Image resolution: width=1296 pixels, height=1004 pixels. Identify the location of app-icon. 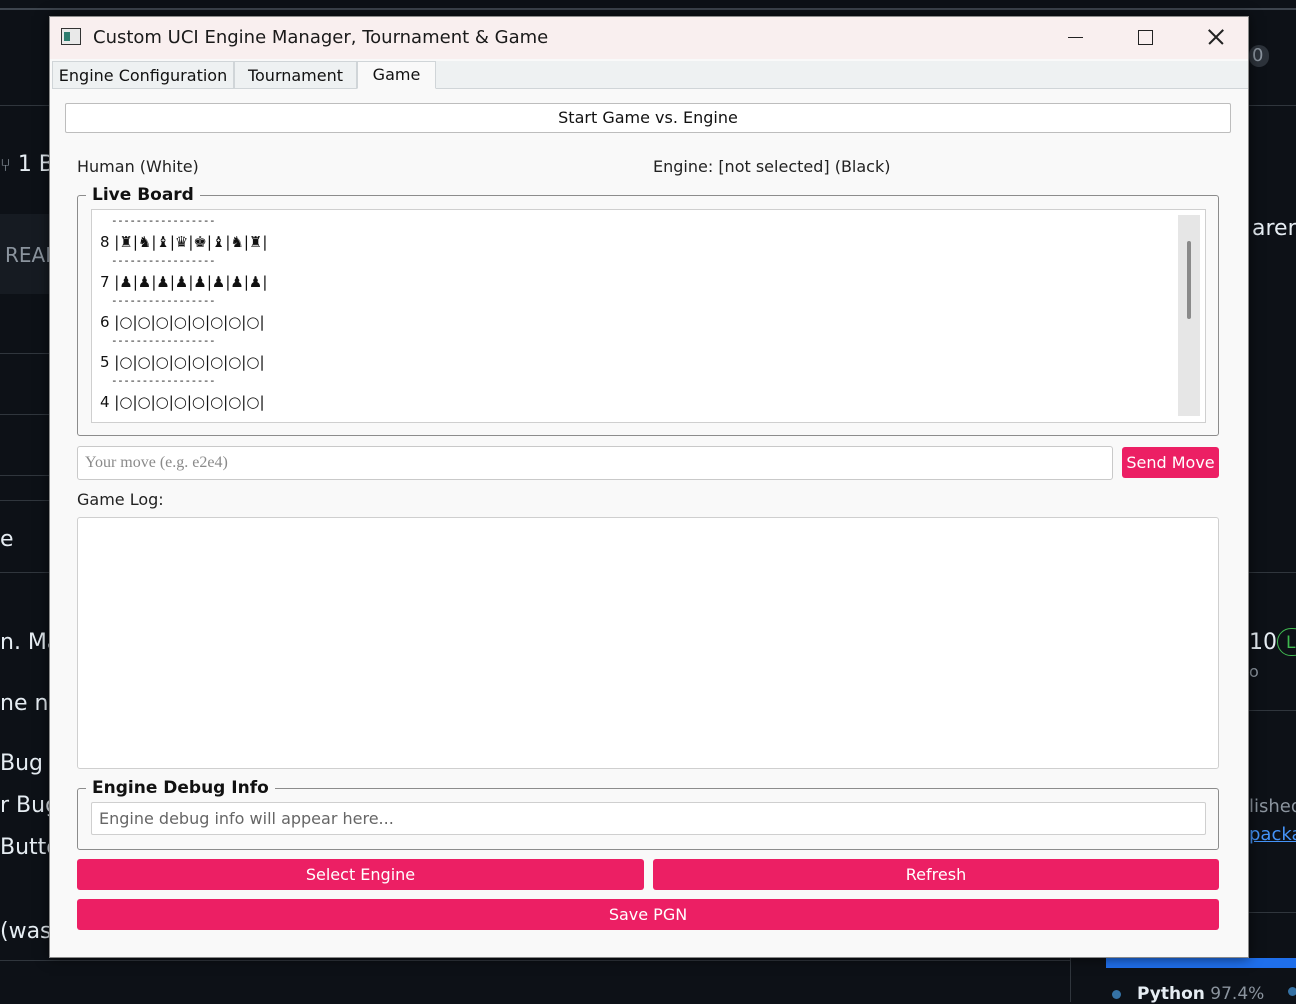
(71, 36).